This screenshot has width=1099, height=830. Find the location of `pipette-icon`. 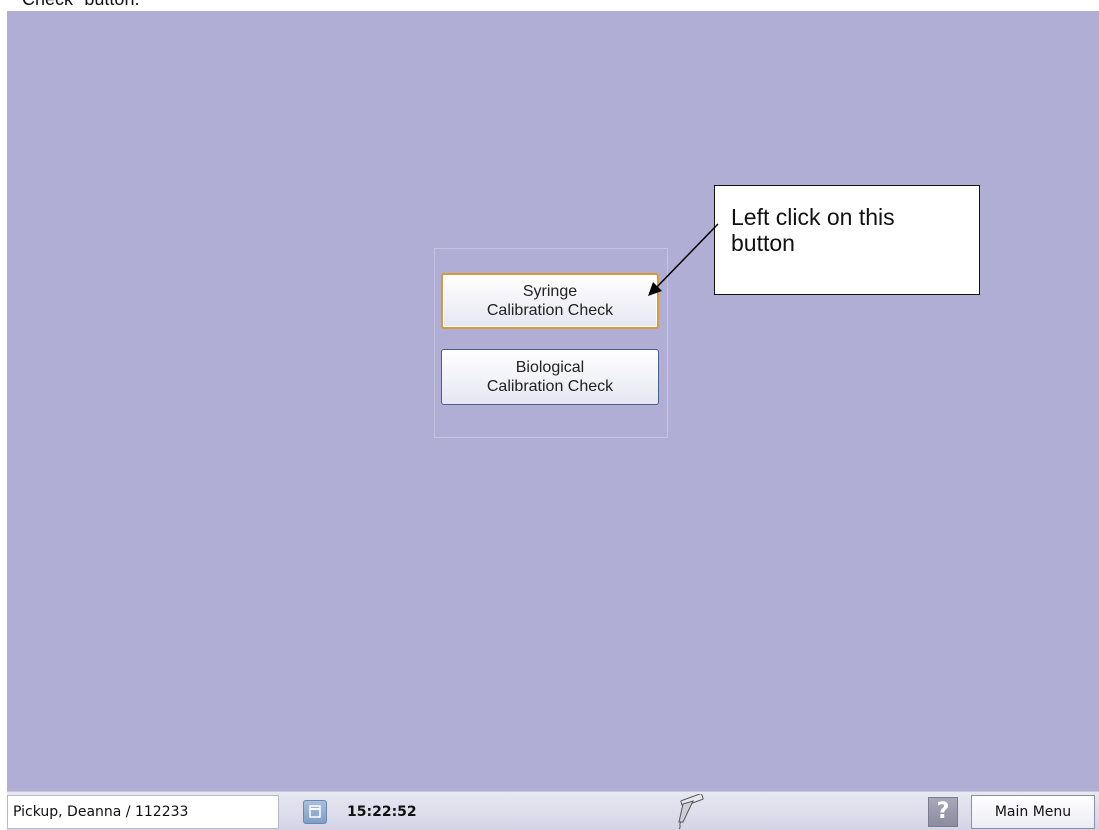

pipette-icon is located at coordinates (691, 812).